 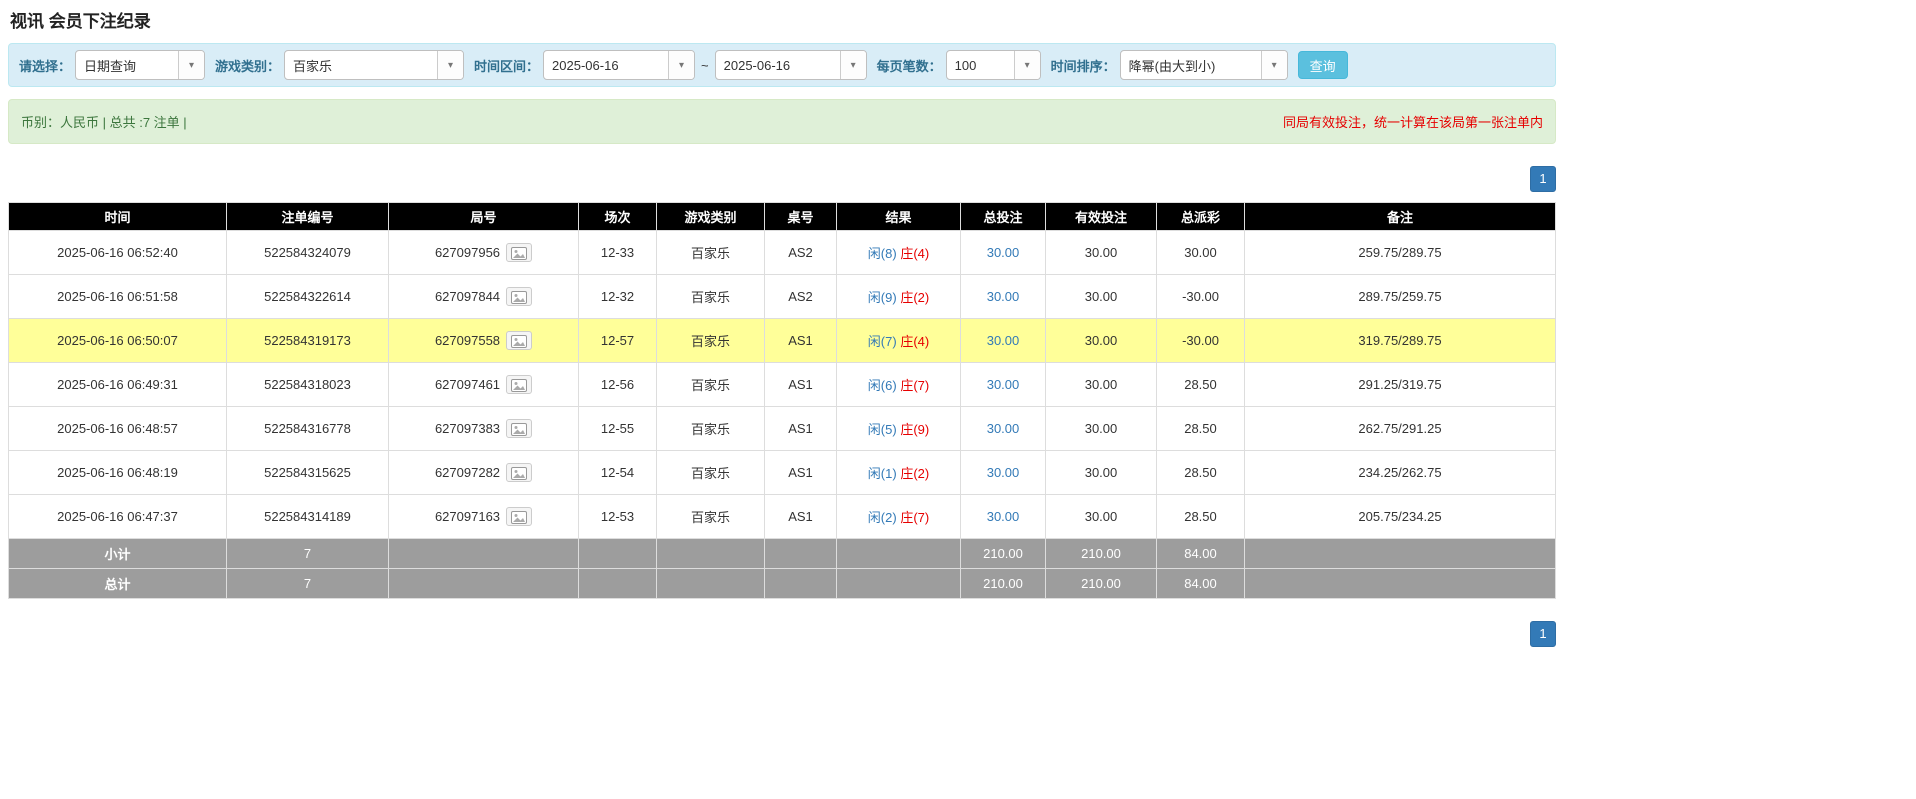 I want to click on cell-result: 闲(8) 庄(4), so click(x=898, y=252).